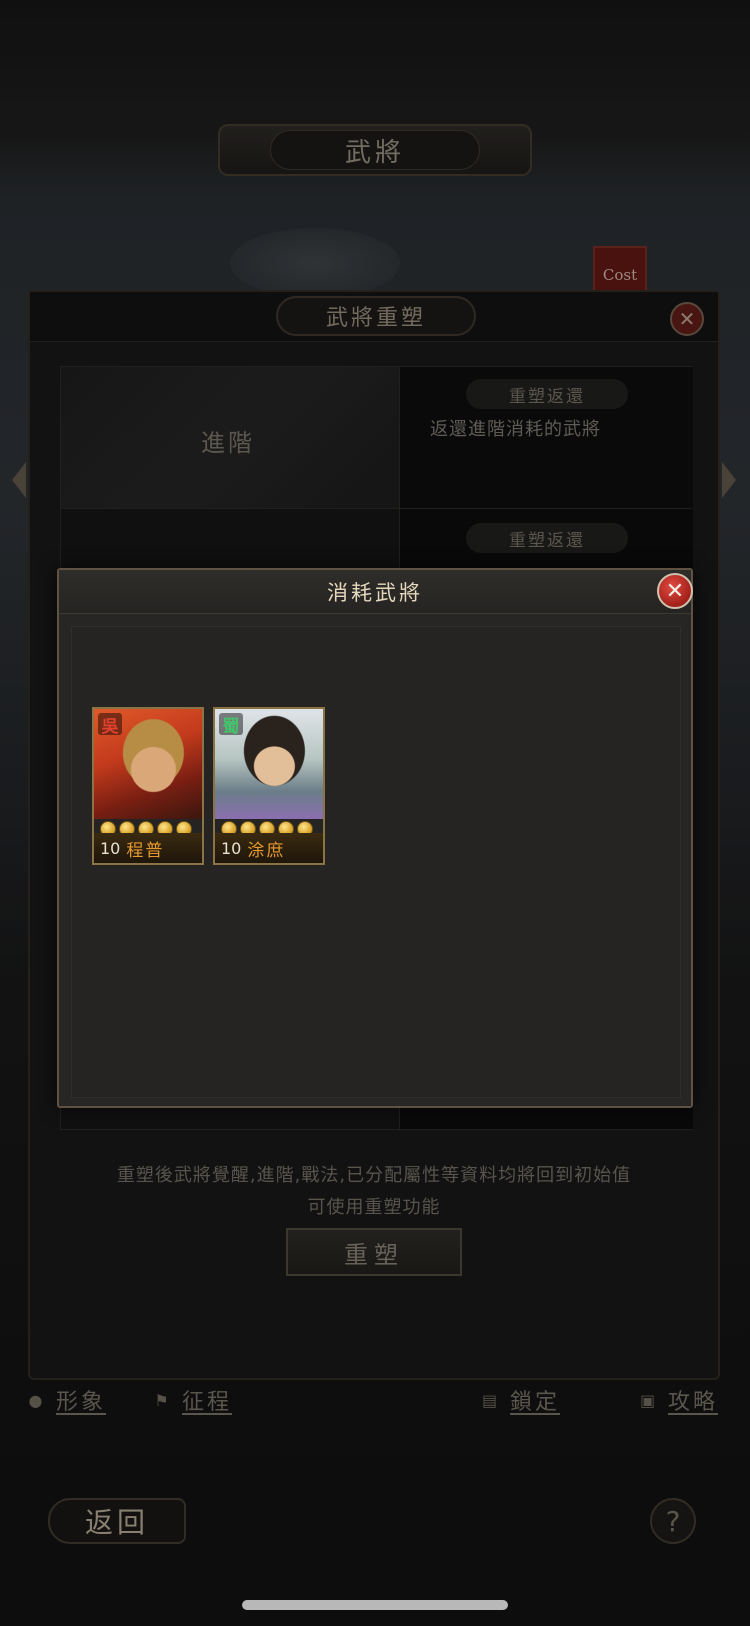  Describe the element at coordinates (110, 725) in the screenshot. I see `faction-badge: 吳` at that location.